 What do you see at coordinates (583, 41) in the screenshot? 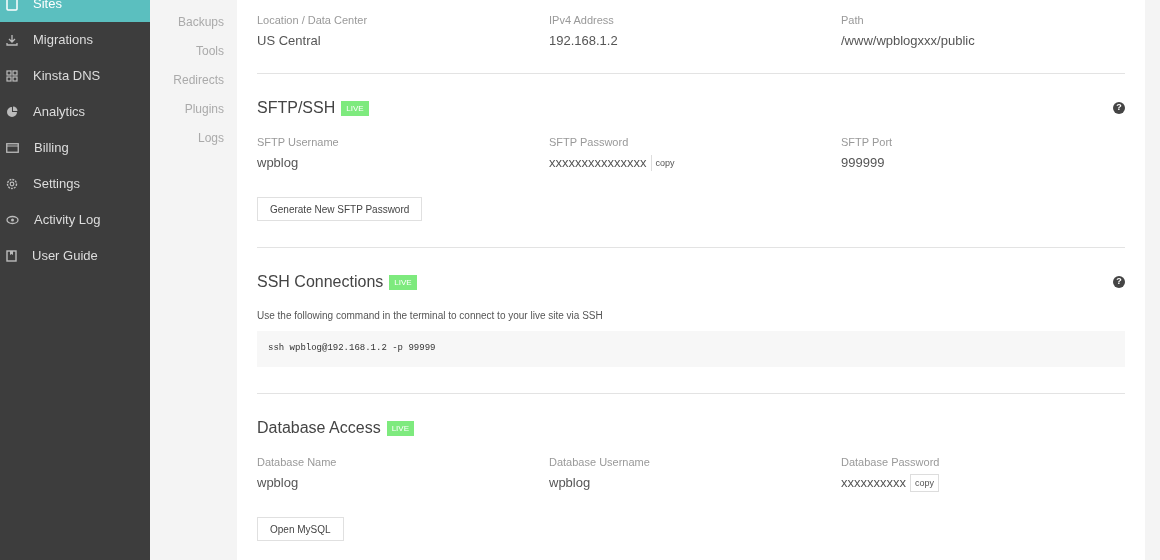
I see `field-value: 192.168.1.2` at bounding box center [583, 41].